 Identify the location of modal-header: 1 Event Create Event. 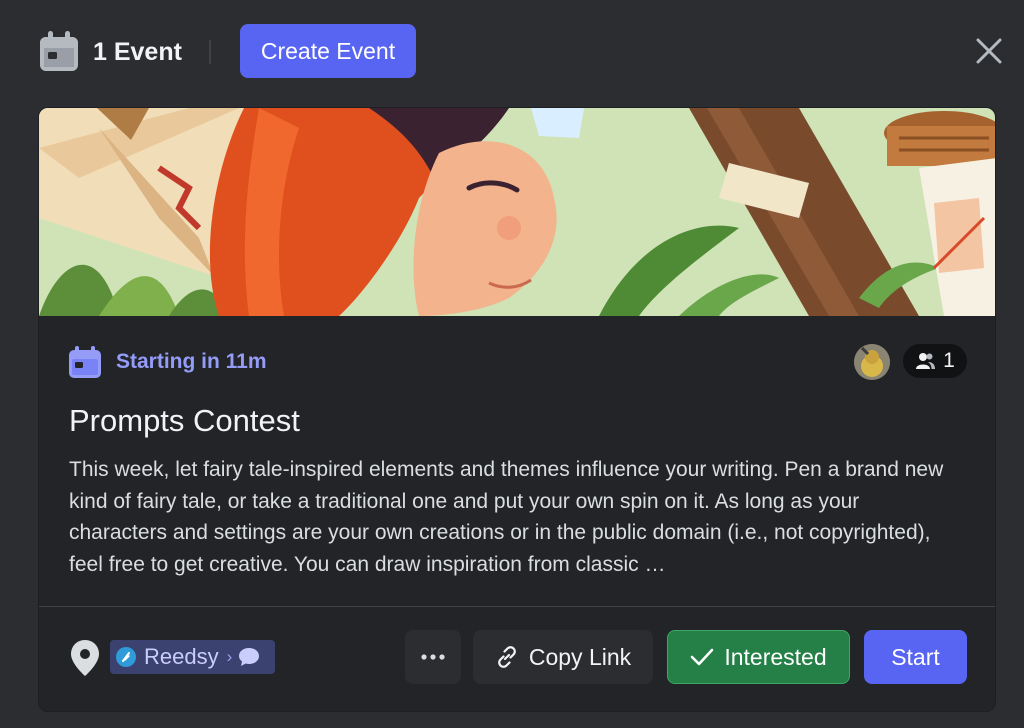
(512, 52).